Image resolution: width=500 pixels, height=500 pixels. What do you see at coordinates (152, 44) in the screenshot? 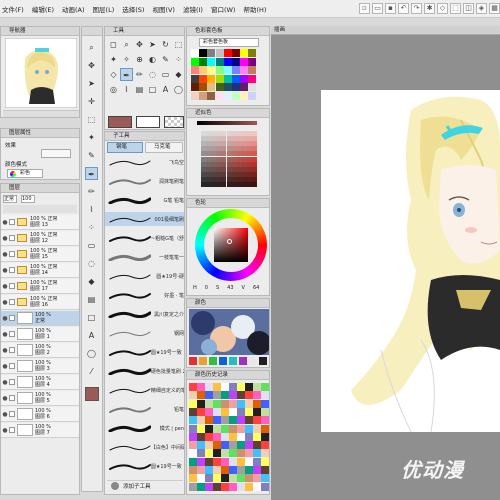
I see `pointer-icon: ➤` at bounding box center [152, 44].